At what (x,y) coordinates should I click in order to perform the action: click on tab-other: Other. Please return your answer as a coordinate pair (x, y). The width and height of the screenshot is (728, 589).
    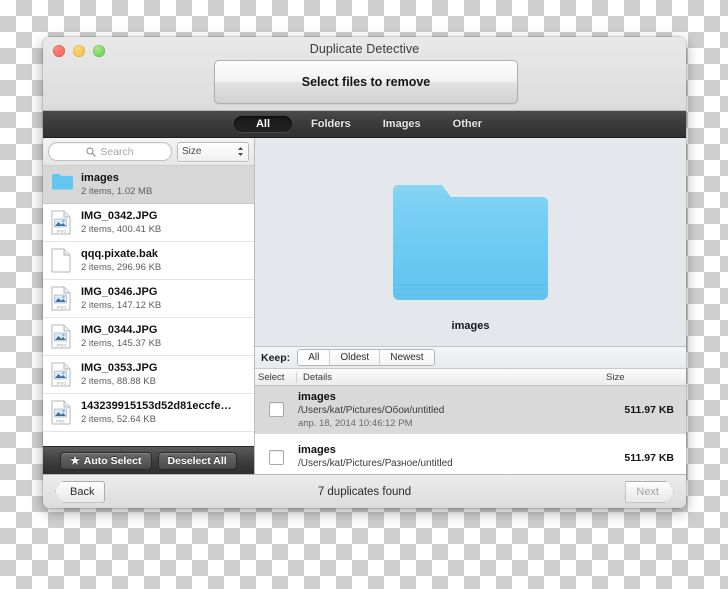
    Looking at the image, I should click on (467, 124).